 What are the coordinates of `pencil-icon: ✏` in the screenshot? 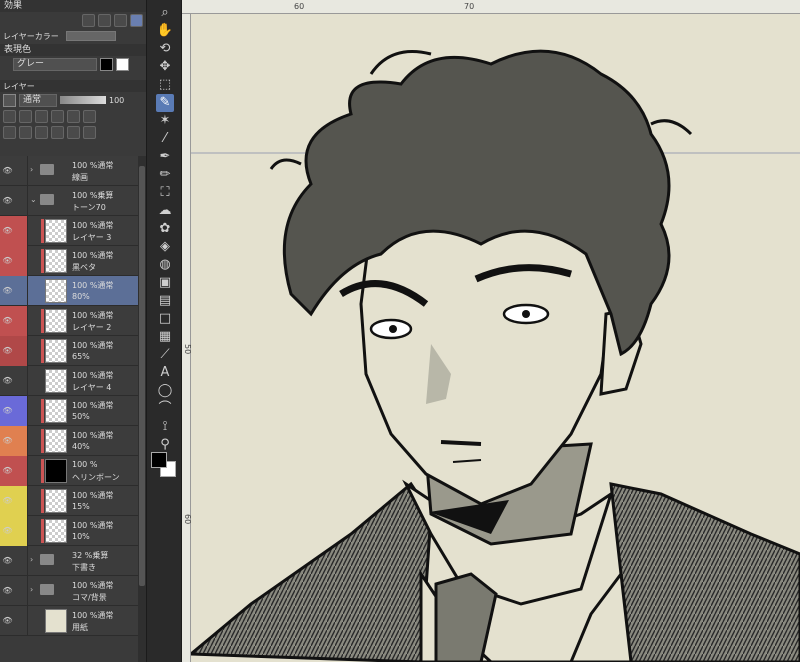 It's located at (165, 175).